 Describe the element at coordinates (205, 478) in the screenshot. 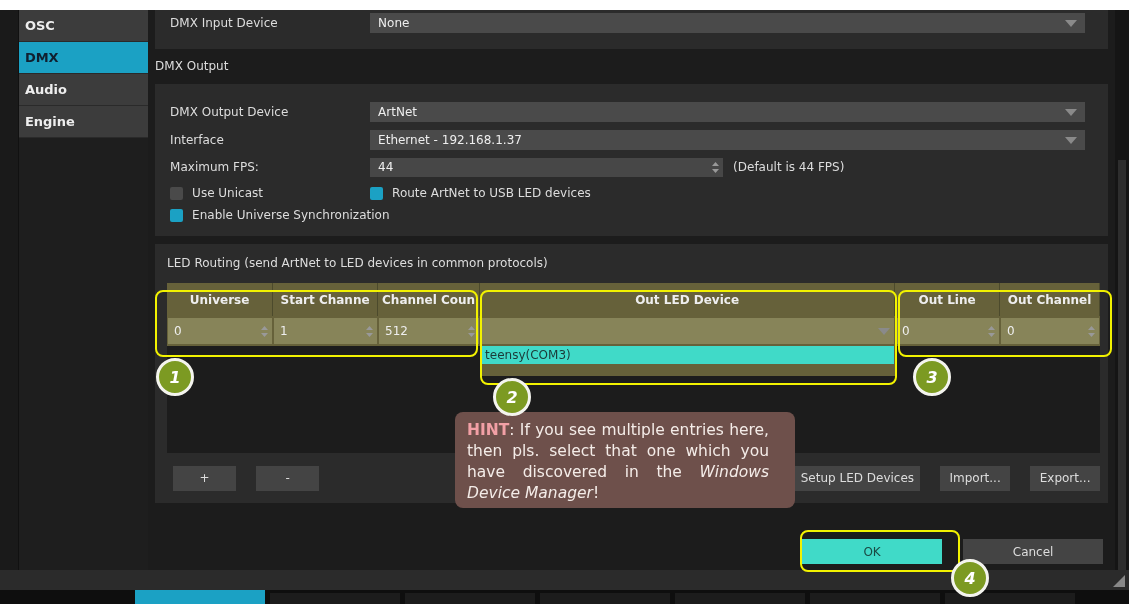

I see `add-button: +` at that location.